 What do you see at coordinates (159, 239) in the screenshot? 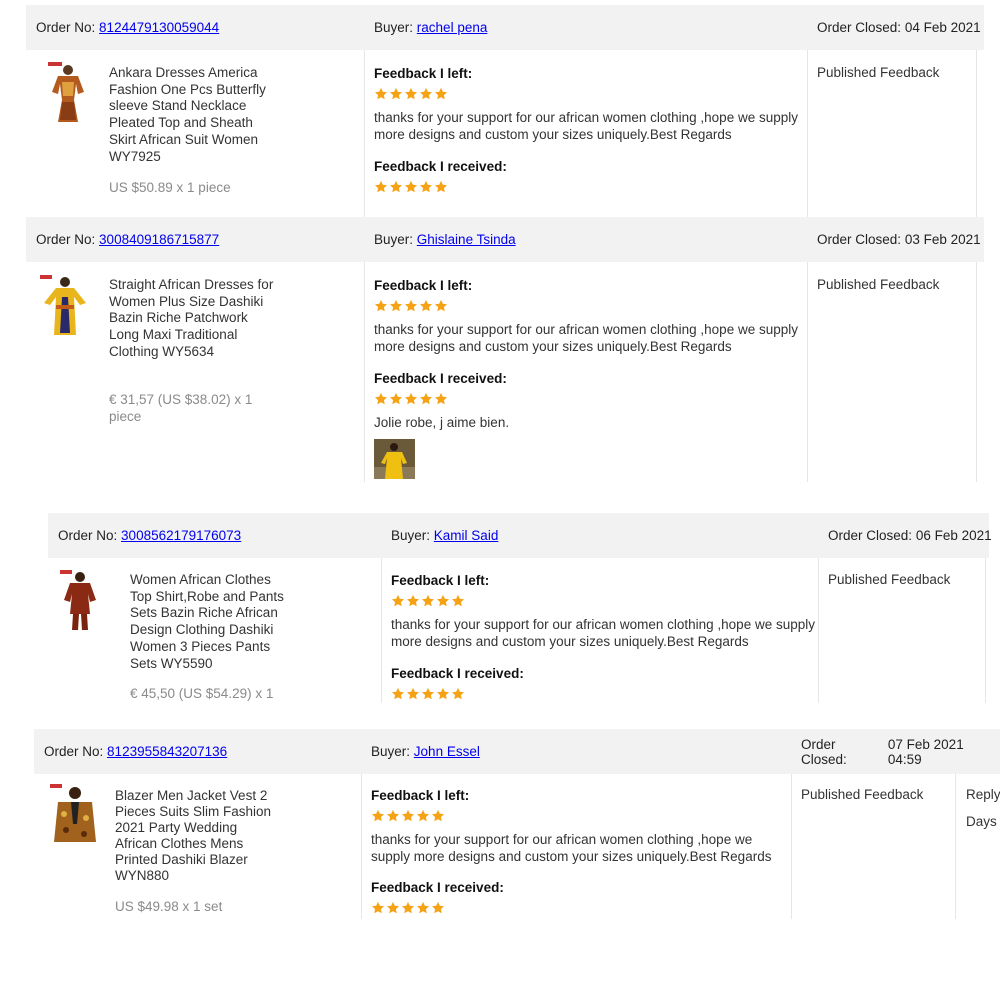
I see `order-number-link: 3008409186715877` at bounding box center [159, 239].